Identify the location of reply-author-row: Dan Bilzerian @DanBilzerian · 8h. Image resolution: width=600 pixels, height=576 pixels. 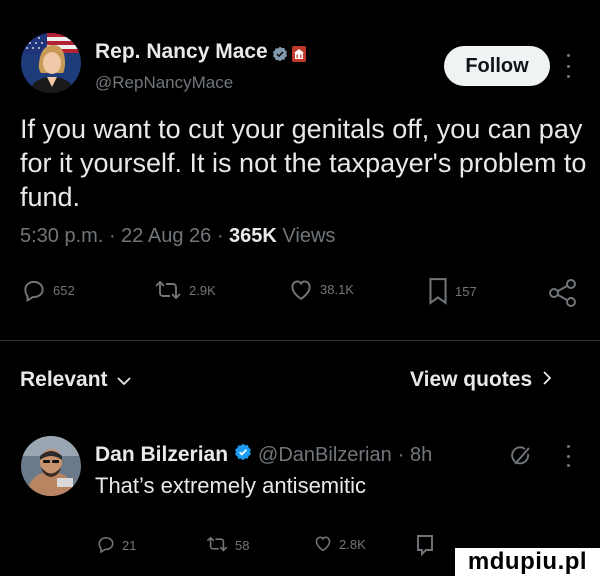
(263, 455).